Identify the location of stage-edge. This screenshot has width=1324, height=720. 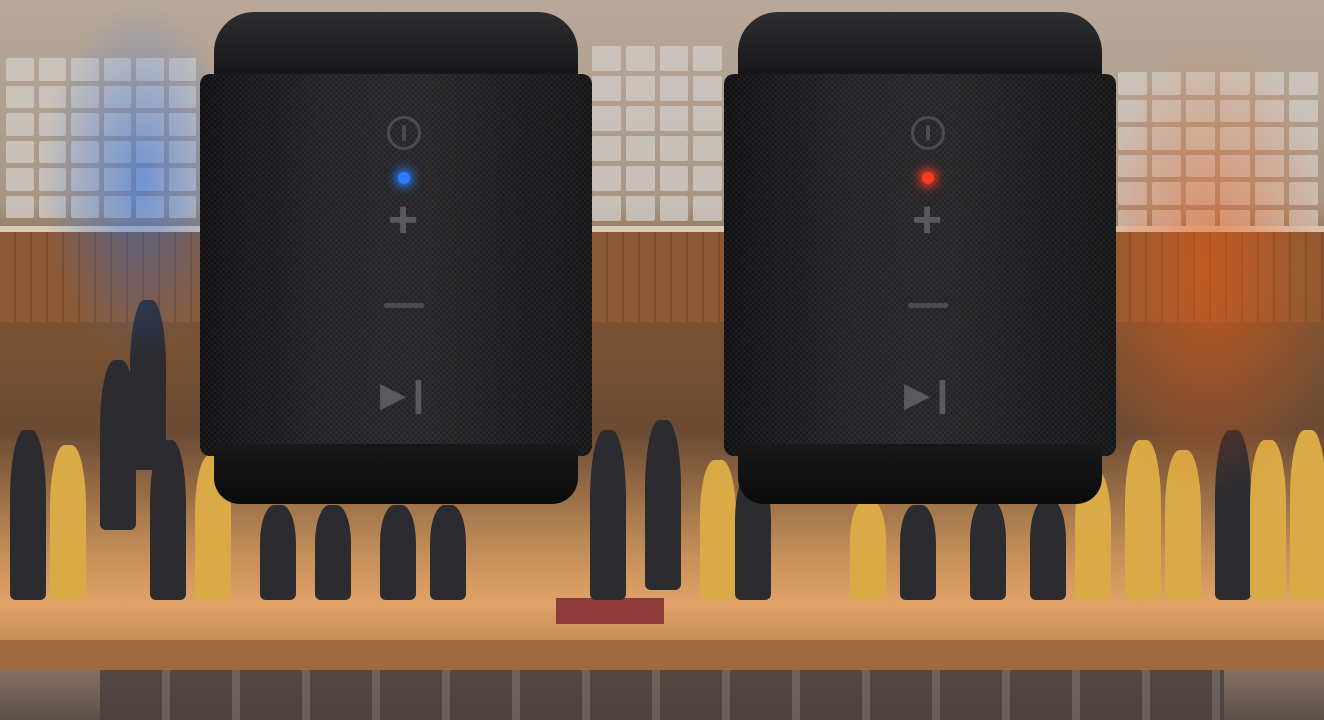
(662, 655).